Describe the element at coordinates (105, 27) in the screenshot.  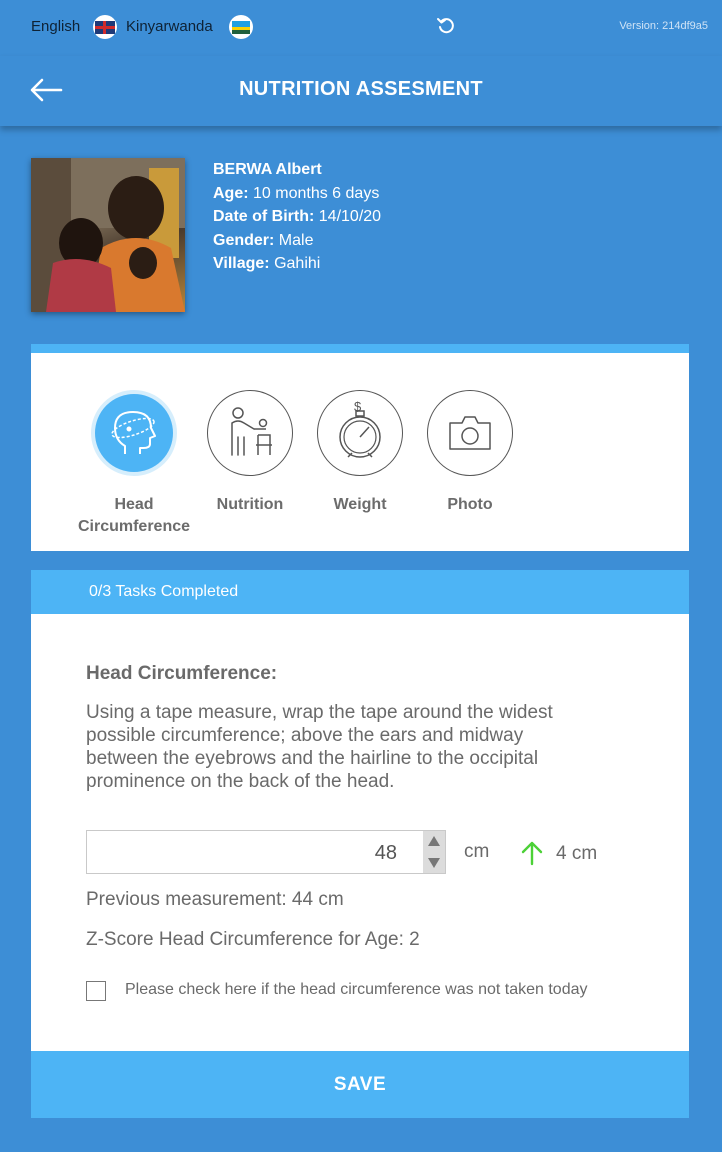
I see `uk-flag-icon` at that location.